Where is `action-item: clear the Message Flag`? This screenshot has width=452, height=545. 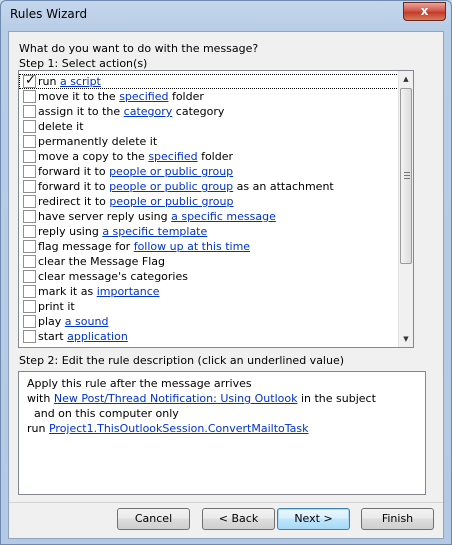
action-item: clear the Message Flag is located at coordinates (210, 261).